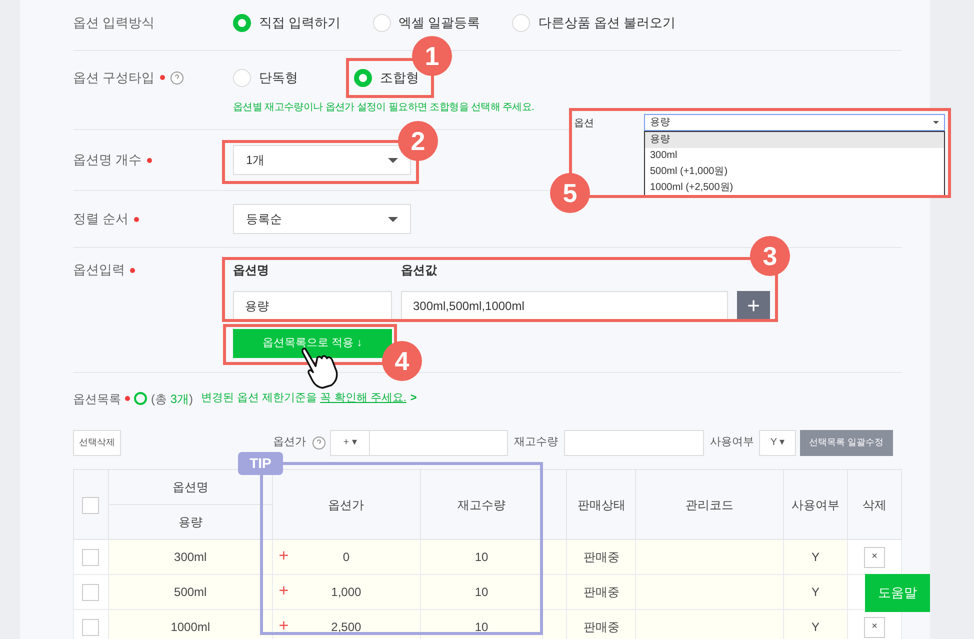 The image size is (974, 639). What do you see at coordinates (346, 557) in the screenshot?
I see `table-cell: 0` at bounding box center [346, 557].